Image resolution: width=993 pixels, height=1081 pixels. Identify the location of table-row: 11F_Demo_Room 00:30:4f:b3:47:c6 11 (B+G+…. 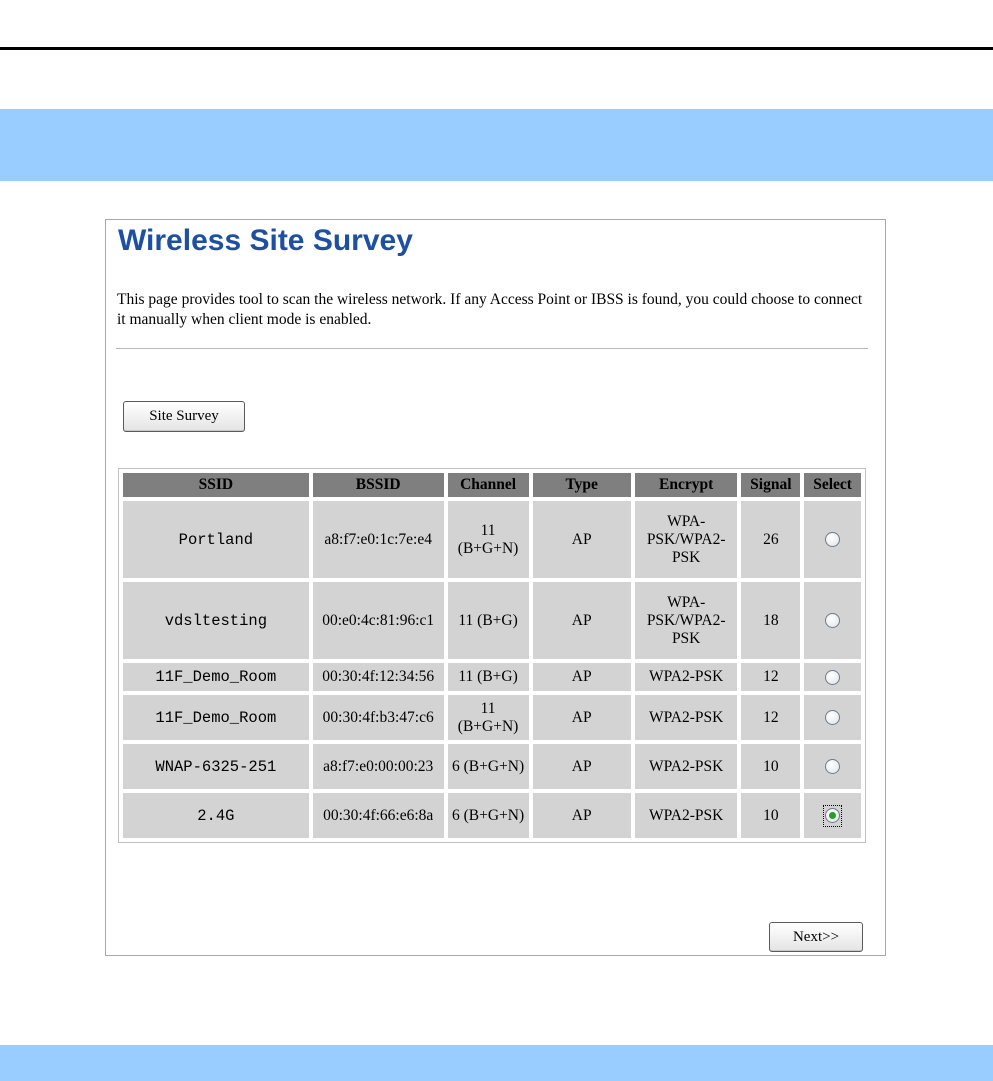
(492, 717).